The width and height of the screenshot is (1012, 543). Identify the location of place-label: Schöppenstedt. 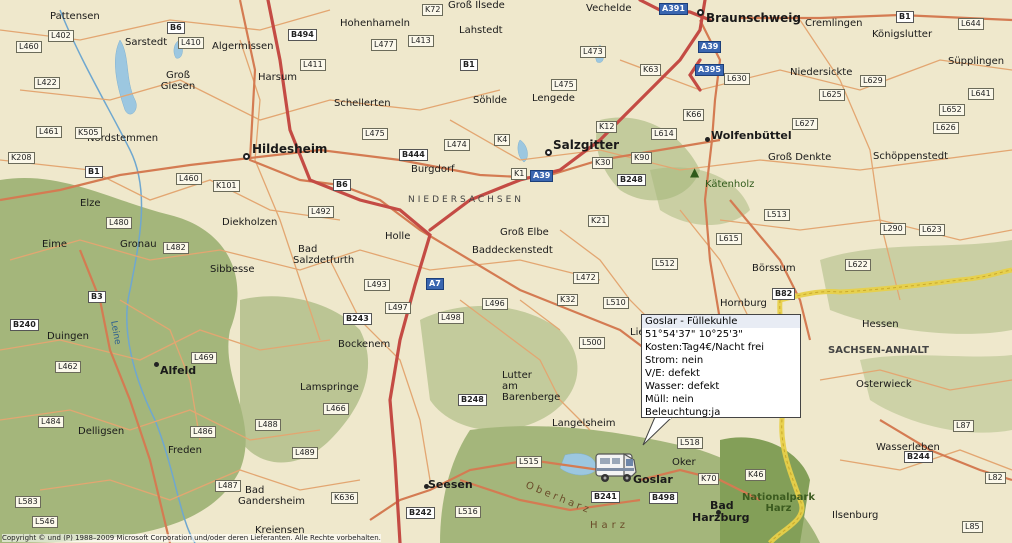
(911, 156).